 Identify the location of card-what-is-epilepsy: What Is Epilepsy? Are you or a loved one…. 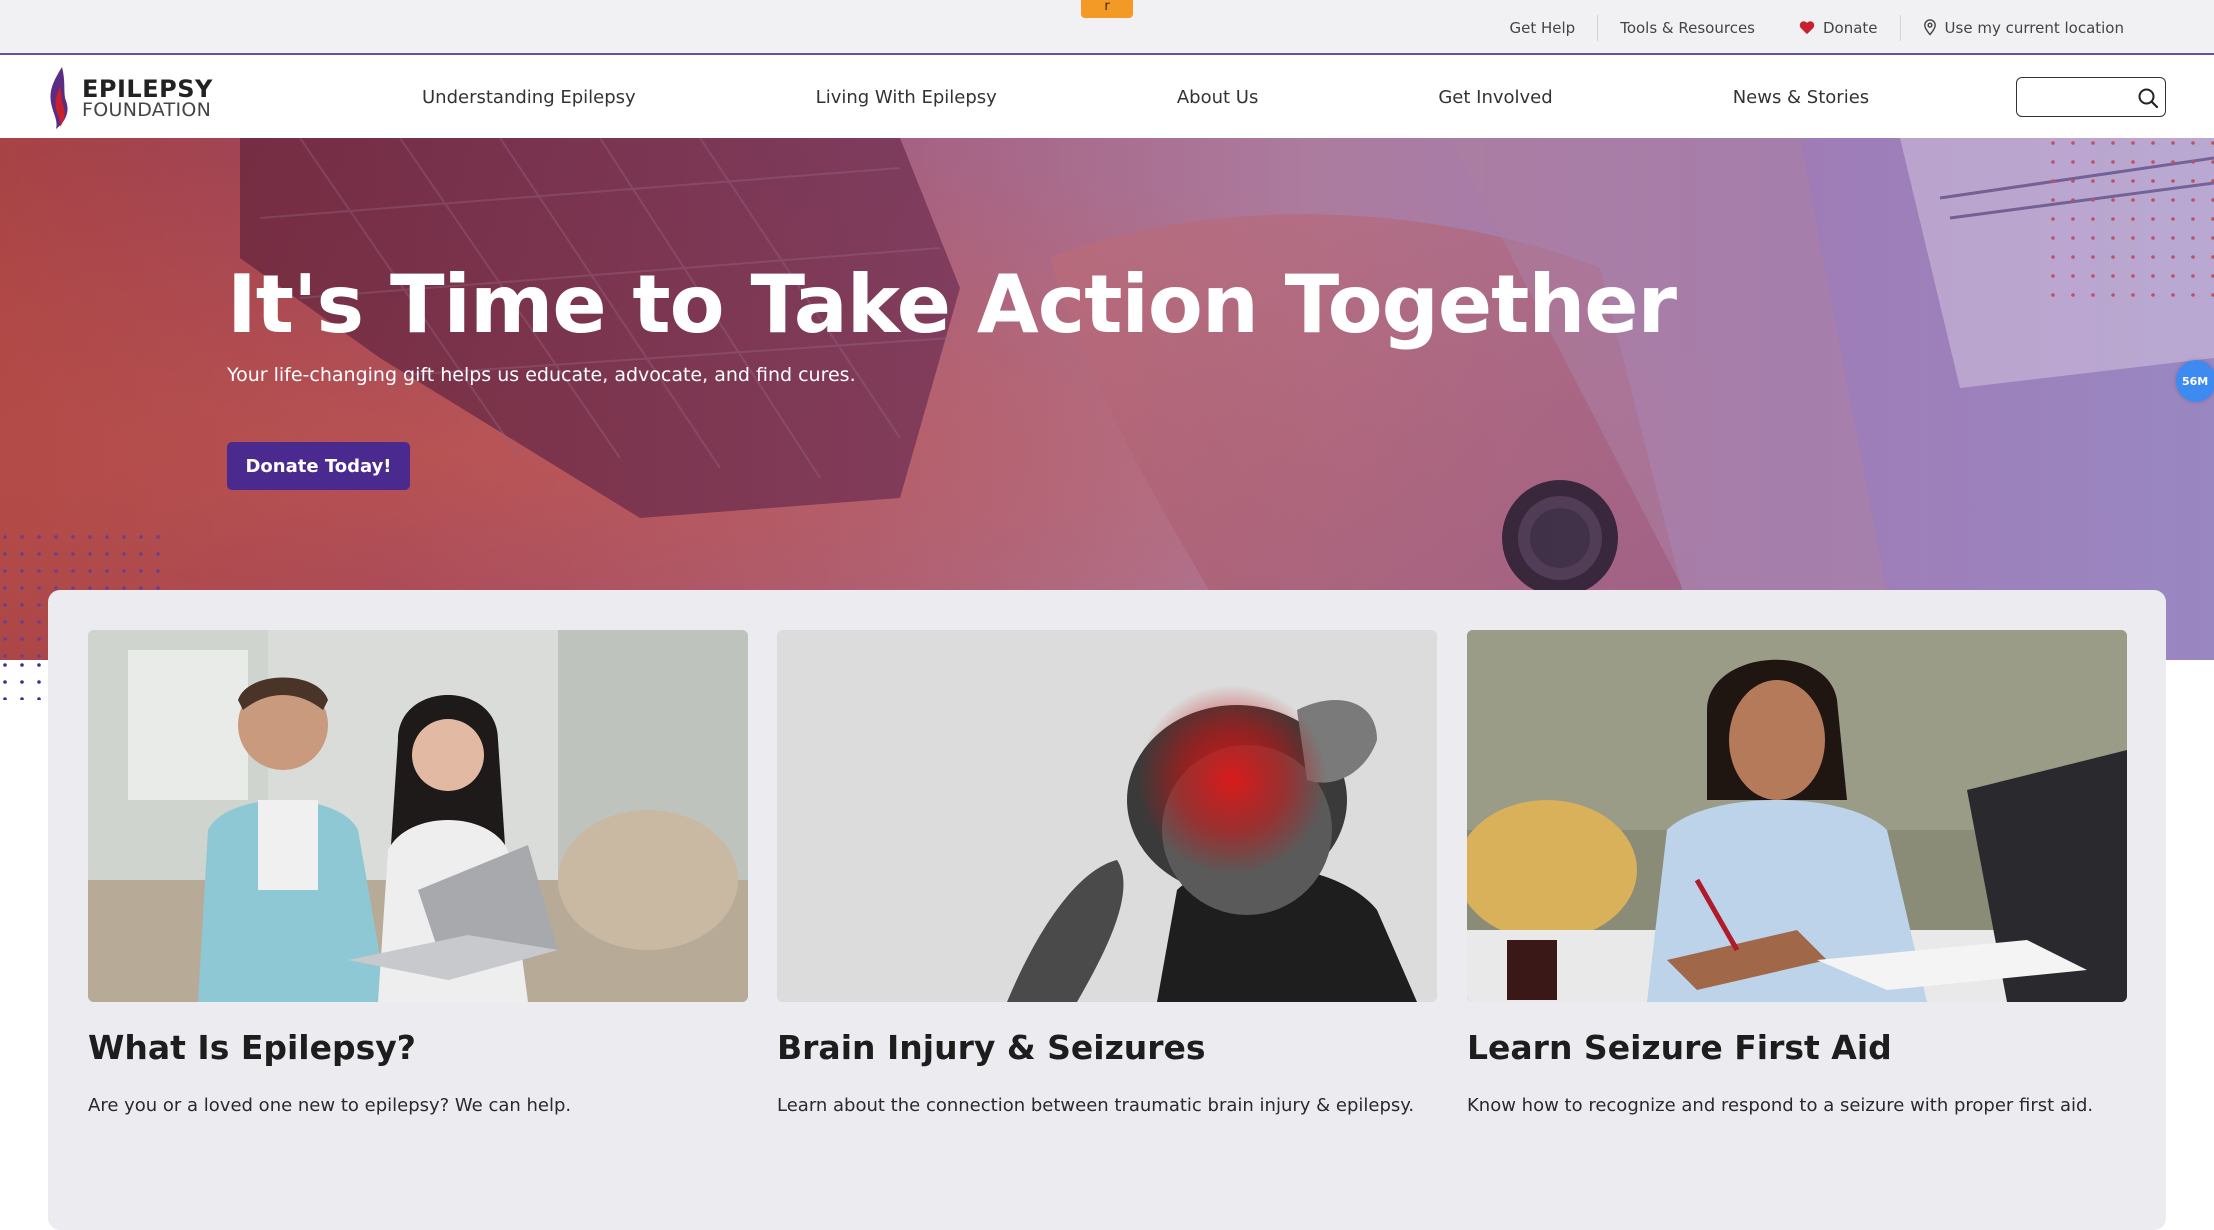
(418, 873).